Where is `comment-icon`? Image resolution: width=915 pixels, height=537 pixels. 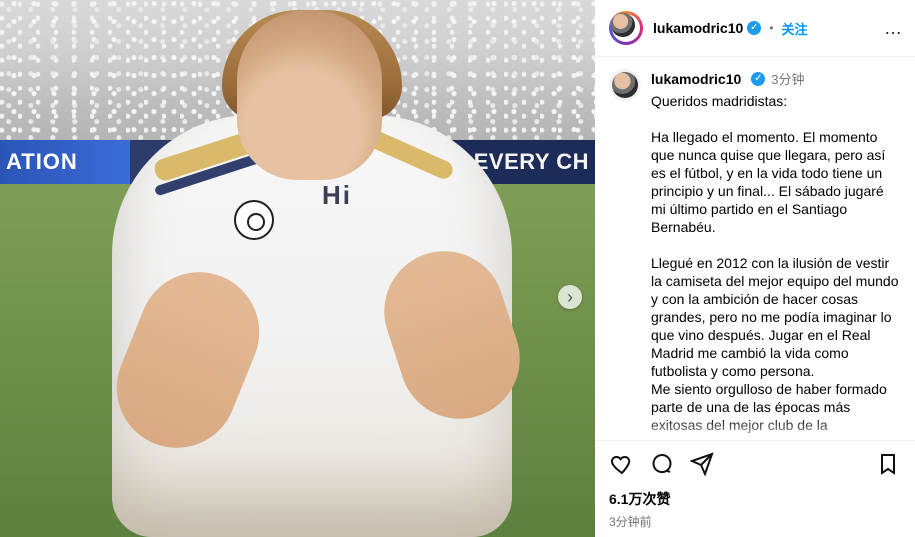
comment-icon is located at coordinates (662, 466).